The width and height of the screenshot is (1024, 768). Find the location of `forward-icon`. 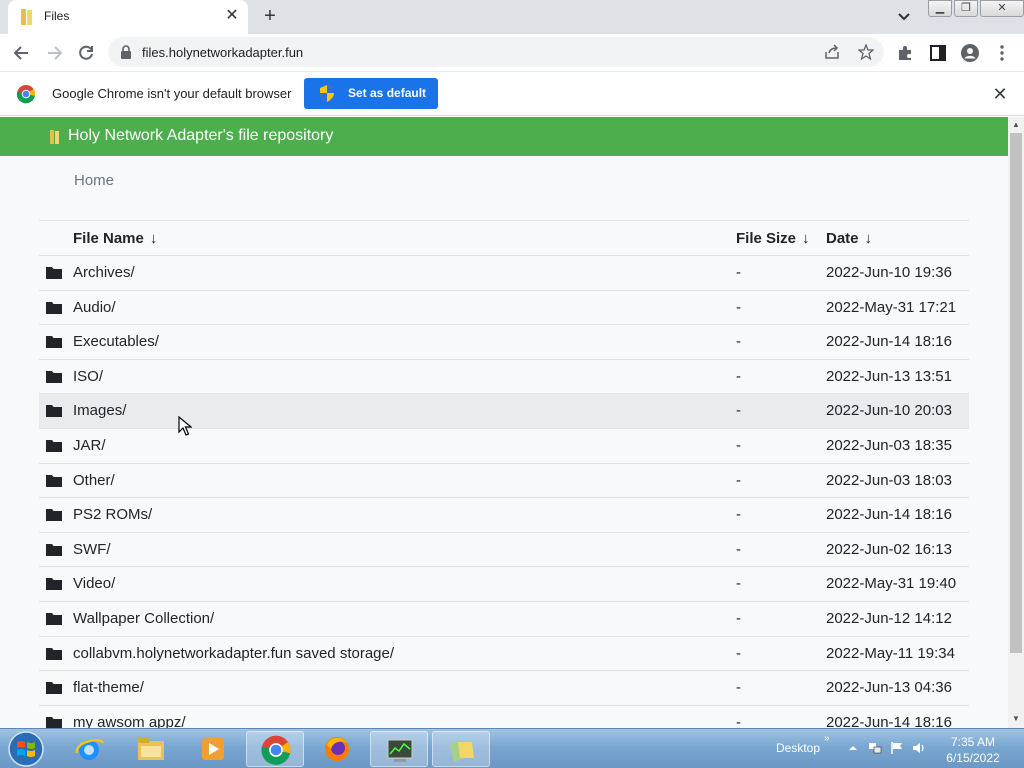

forward-icon is located at coordinates (54, 53).